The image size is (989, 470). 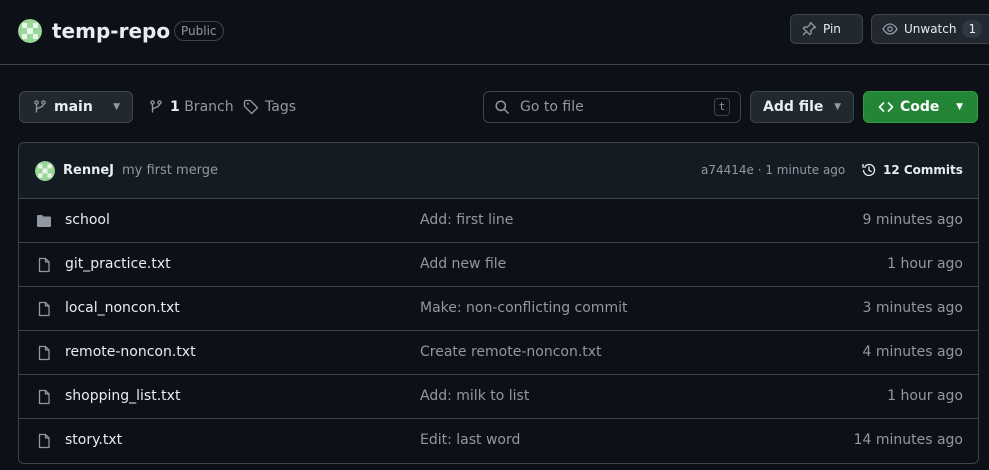 I want to click on repo-owner-avatar, so click(x=30, y=31).